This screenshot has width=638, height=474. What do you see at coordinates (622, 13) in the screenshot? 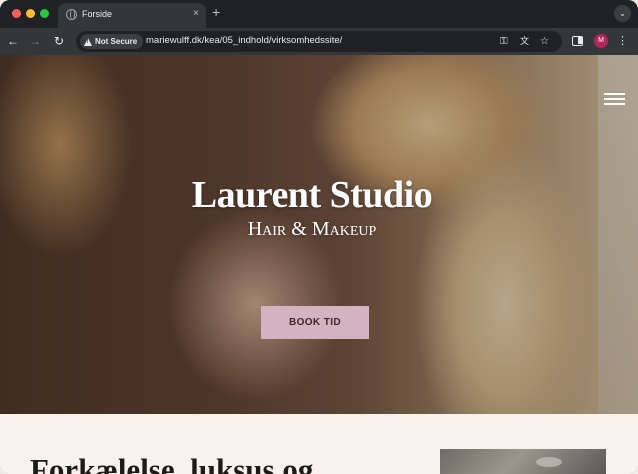
I see `tab-search-button: ⌄` at bounding box center [622, 13].